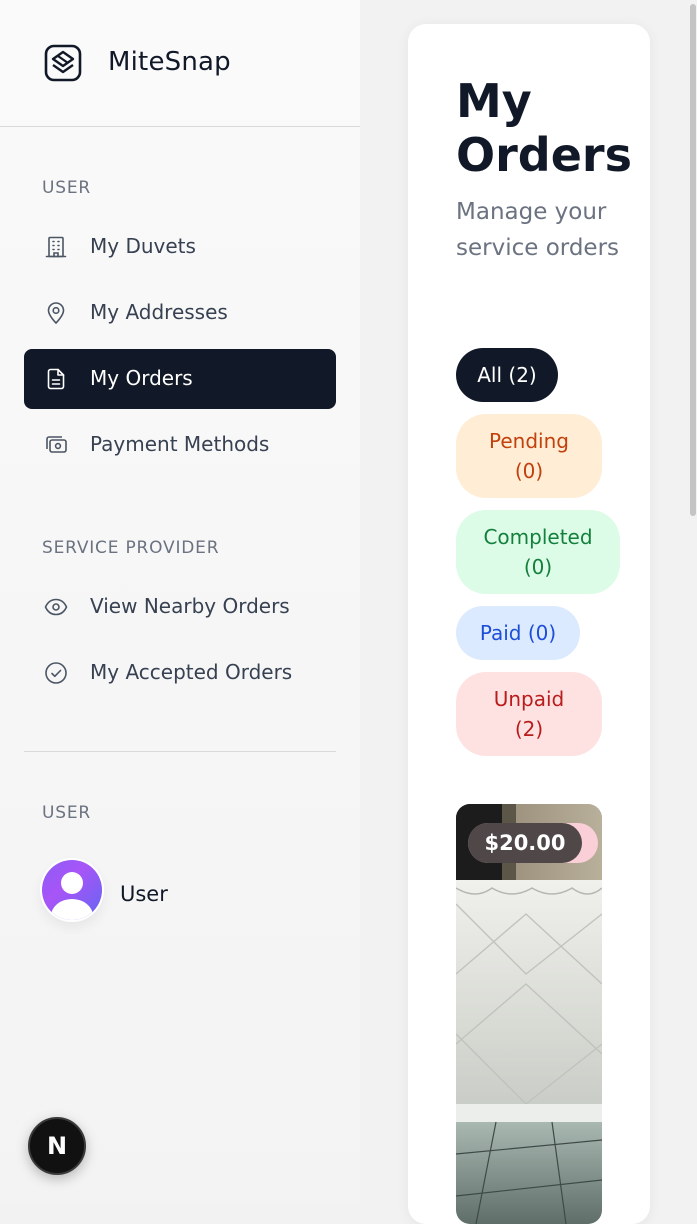  Describe the element at coordinates (538, 552) in the screenshot. I see `filter-completed: Completed (0)` at that location.